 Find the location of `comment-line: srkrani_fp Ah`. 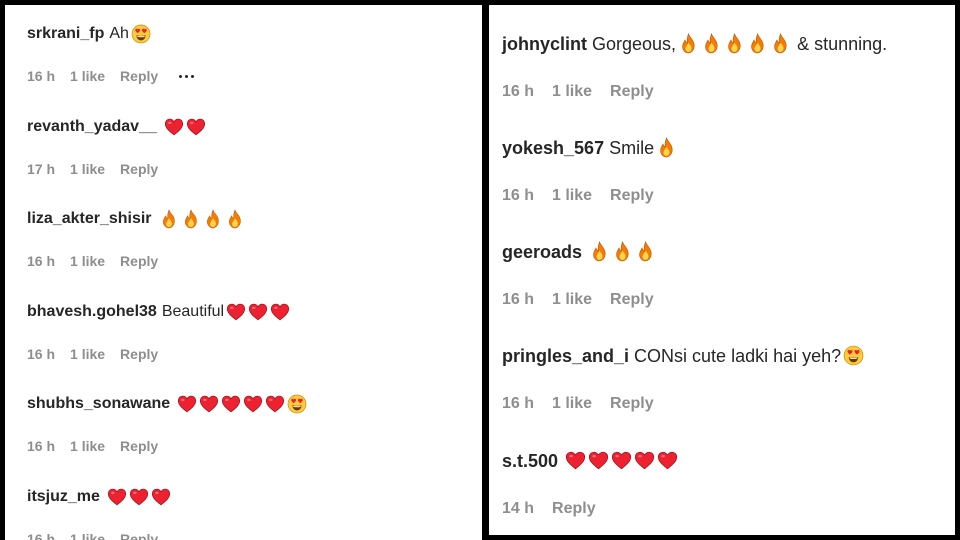

comment-line: srkrani_fp Ah is located at coordinates (254, 34).